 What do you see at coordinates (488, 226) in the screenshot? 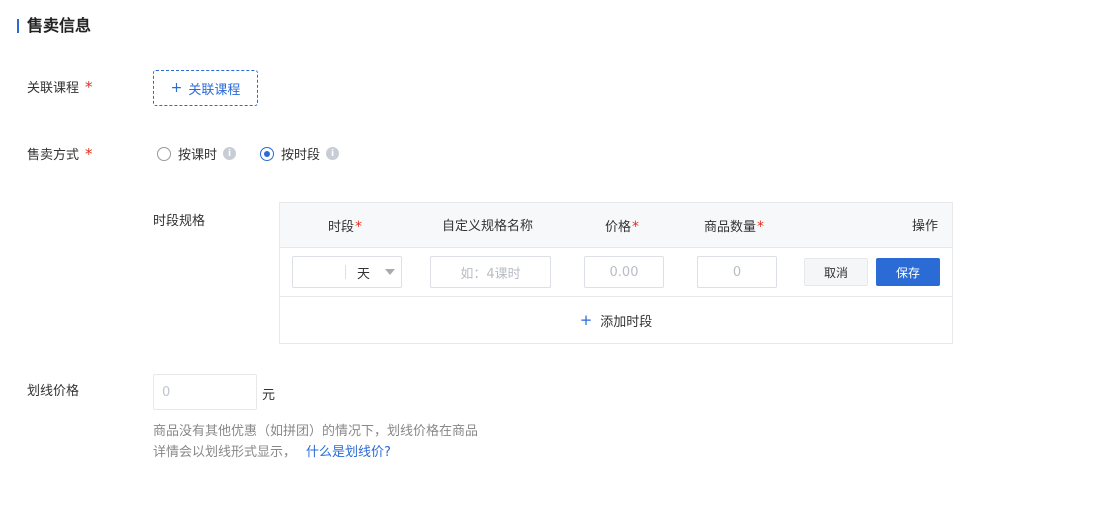
I see `header-spec-name: 自定义规格名称` at bounding box center [488, 226].